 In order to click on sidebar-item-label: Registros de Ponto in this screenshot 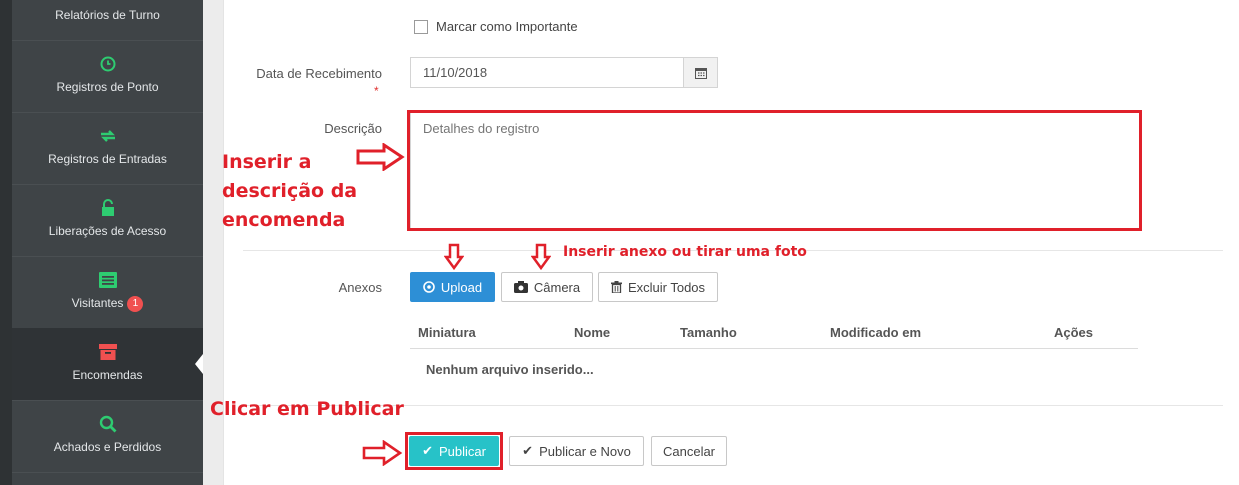, I will do `click(107, 87)`.